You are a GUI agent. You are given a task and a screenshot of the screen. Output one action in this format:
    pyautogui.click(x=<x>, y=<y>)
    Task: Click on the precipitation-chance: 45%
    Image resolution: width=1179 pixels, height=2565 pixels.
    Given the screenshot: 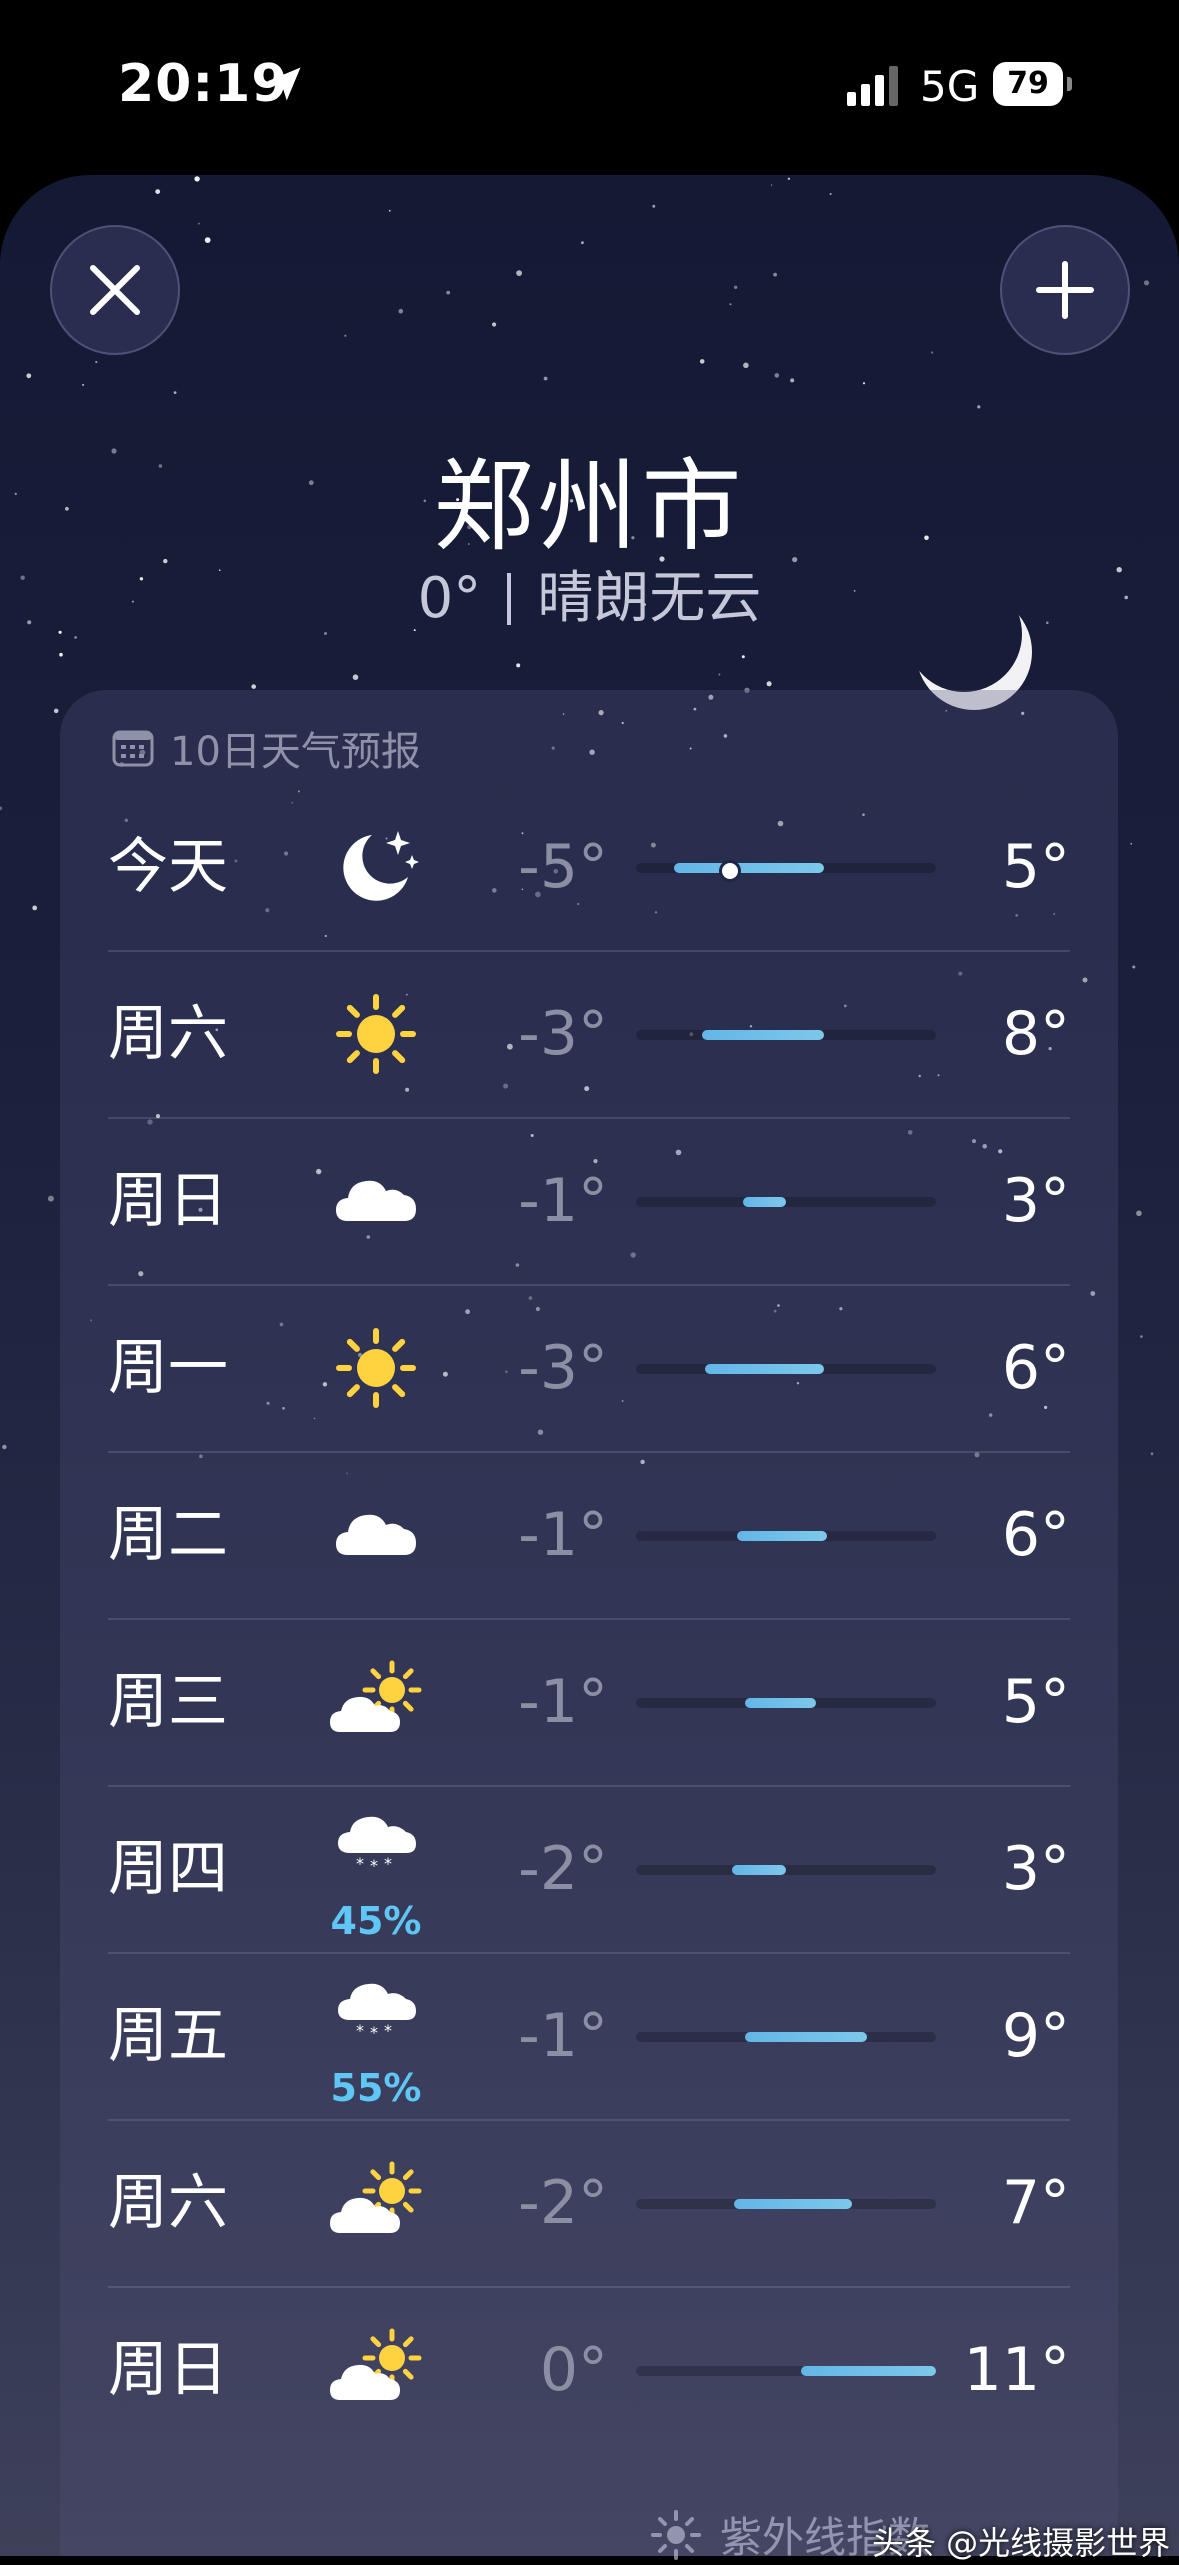 What is the action you would take?
    pyautogui.click(x=376, y=1921)
    